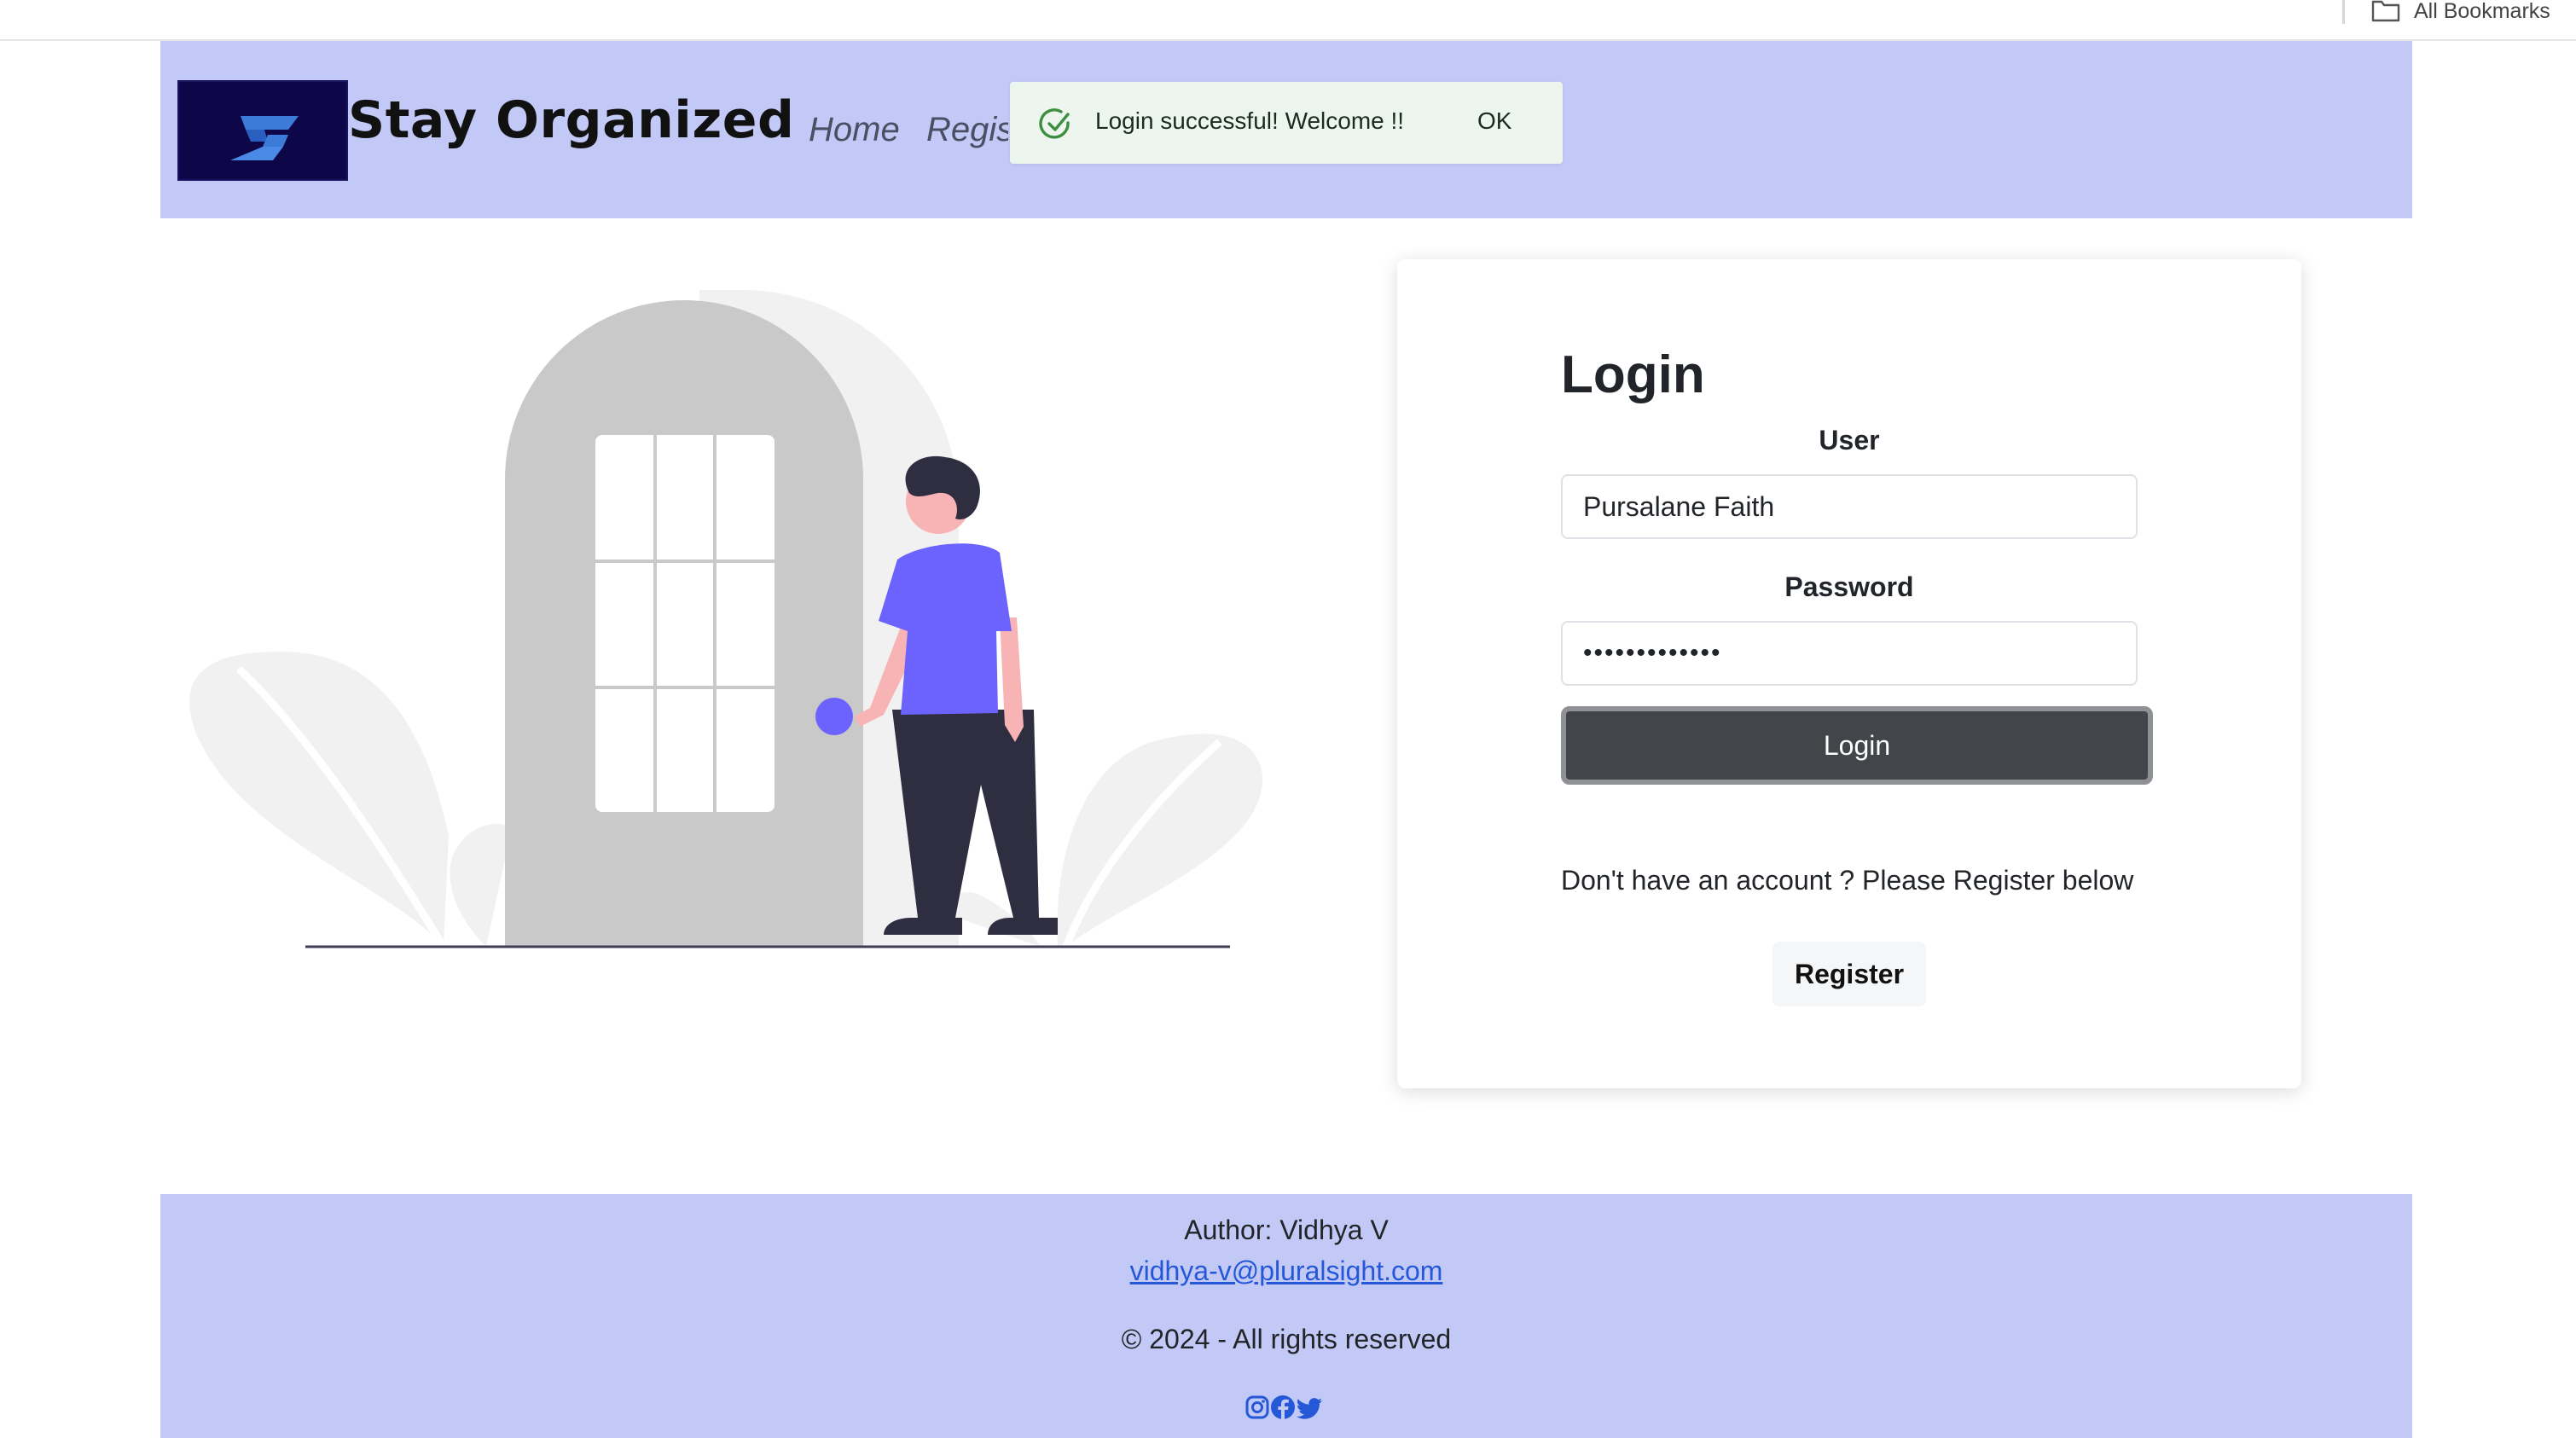 The width and height of the screenshot is (2576, 1438). I want to click on toast-ok-button: OK, so click(1494, 121).